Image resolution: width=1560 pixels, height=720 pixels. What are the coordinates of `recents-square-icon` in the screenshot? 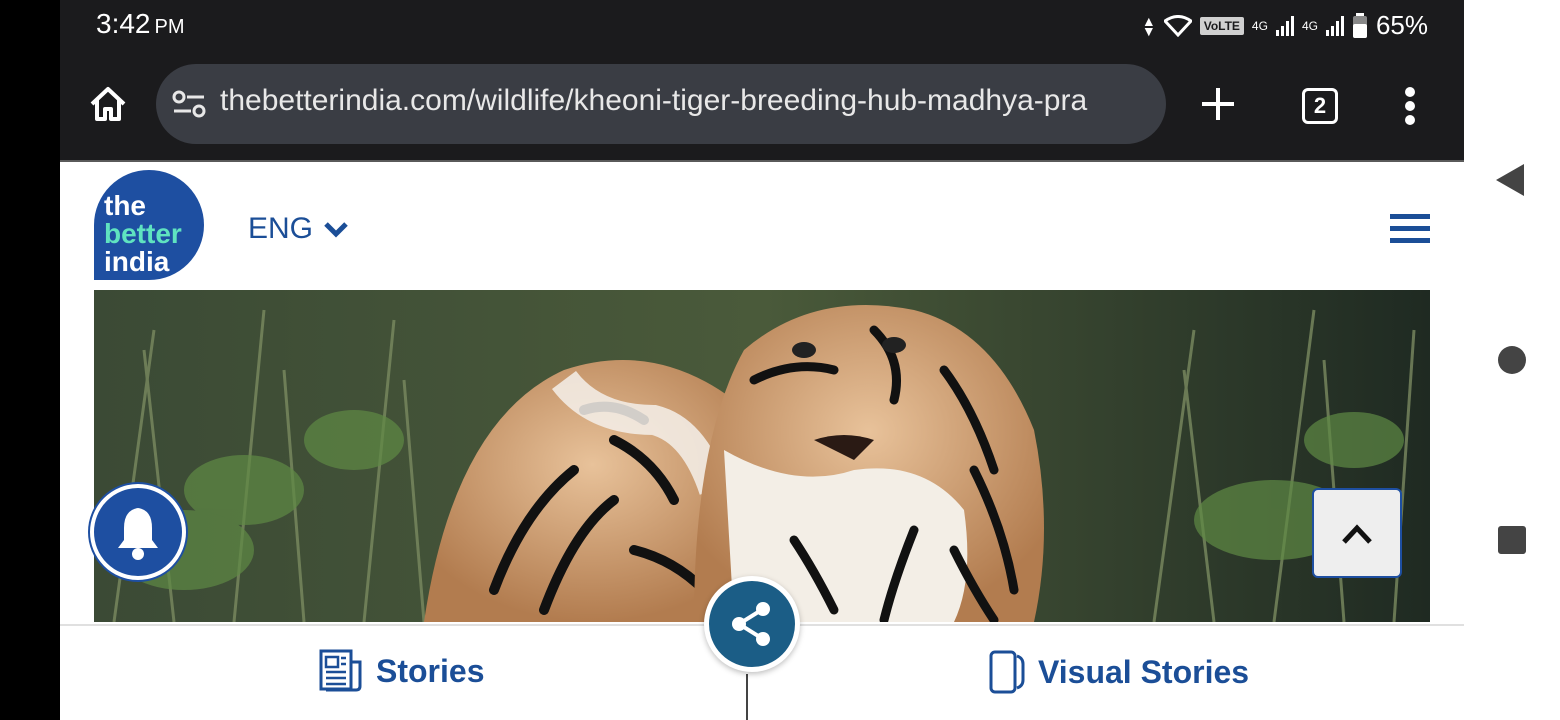 It's located at (1512, 540).